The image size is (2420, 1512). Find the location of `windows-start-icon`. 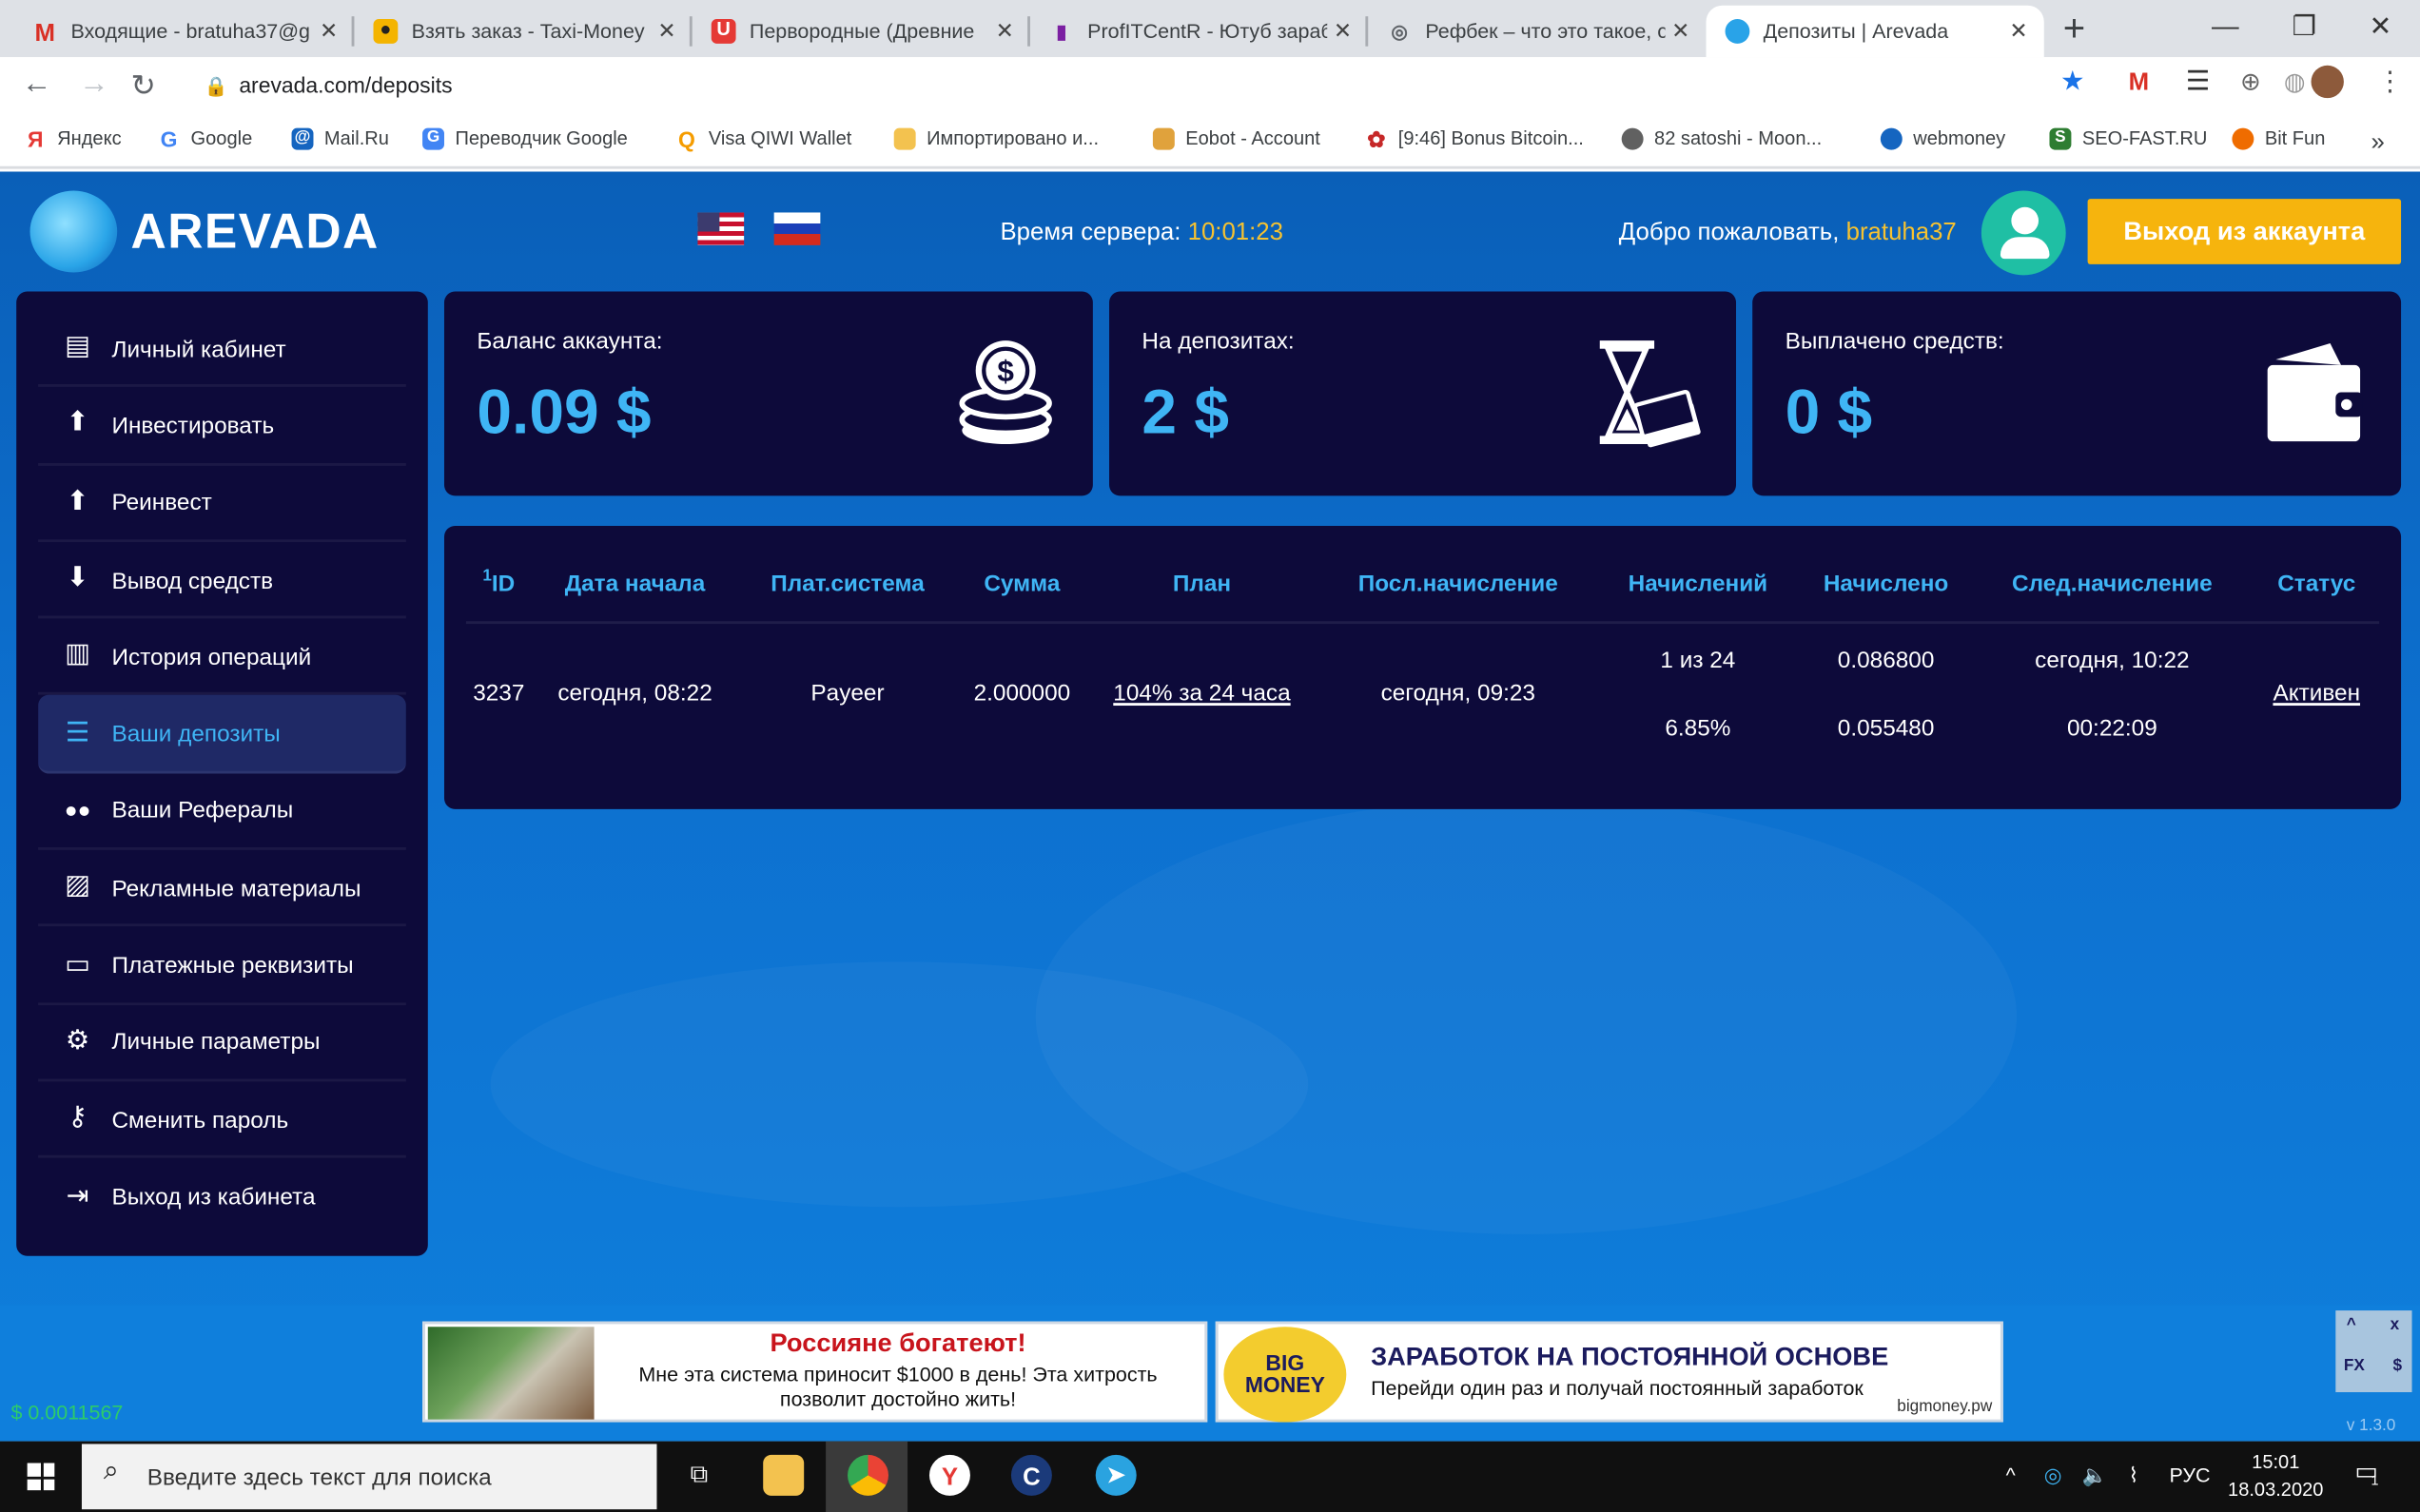

windows-start-icon is located at coordinates (41, 1477).